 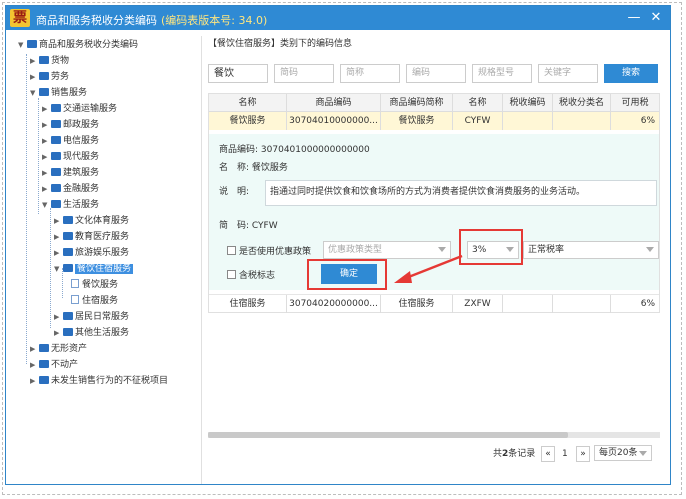 What do you see at coordinates (582, 103) in the screenshot?
I see `col-header-tax-class: 税收分类名` at bounding box center [582, 103].